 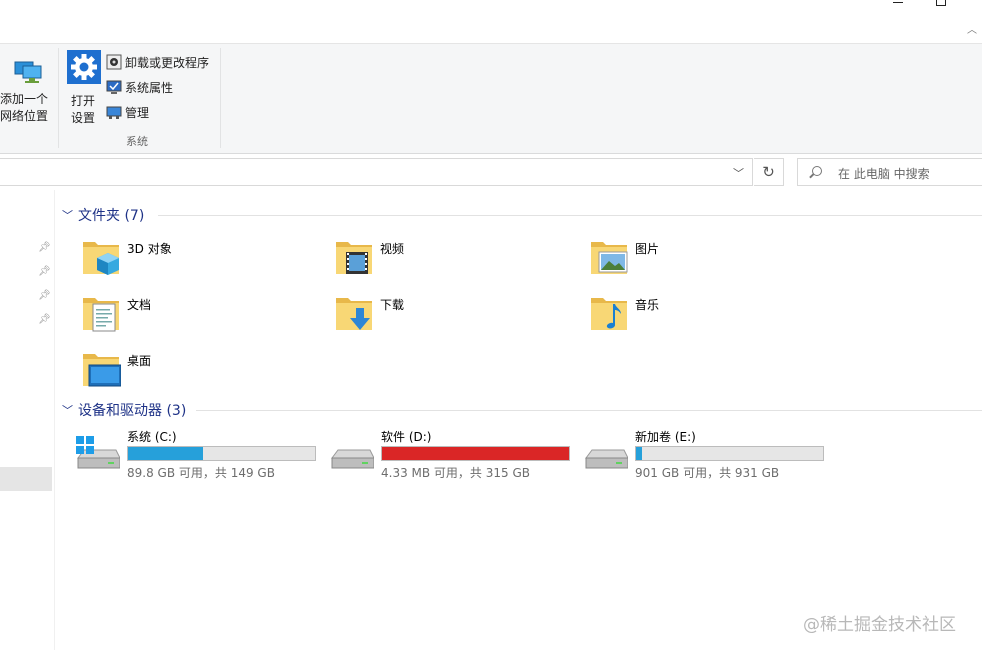 I want to click on search-input: 在 此电脑 中搜索, so click(x=889, y=172).